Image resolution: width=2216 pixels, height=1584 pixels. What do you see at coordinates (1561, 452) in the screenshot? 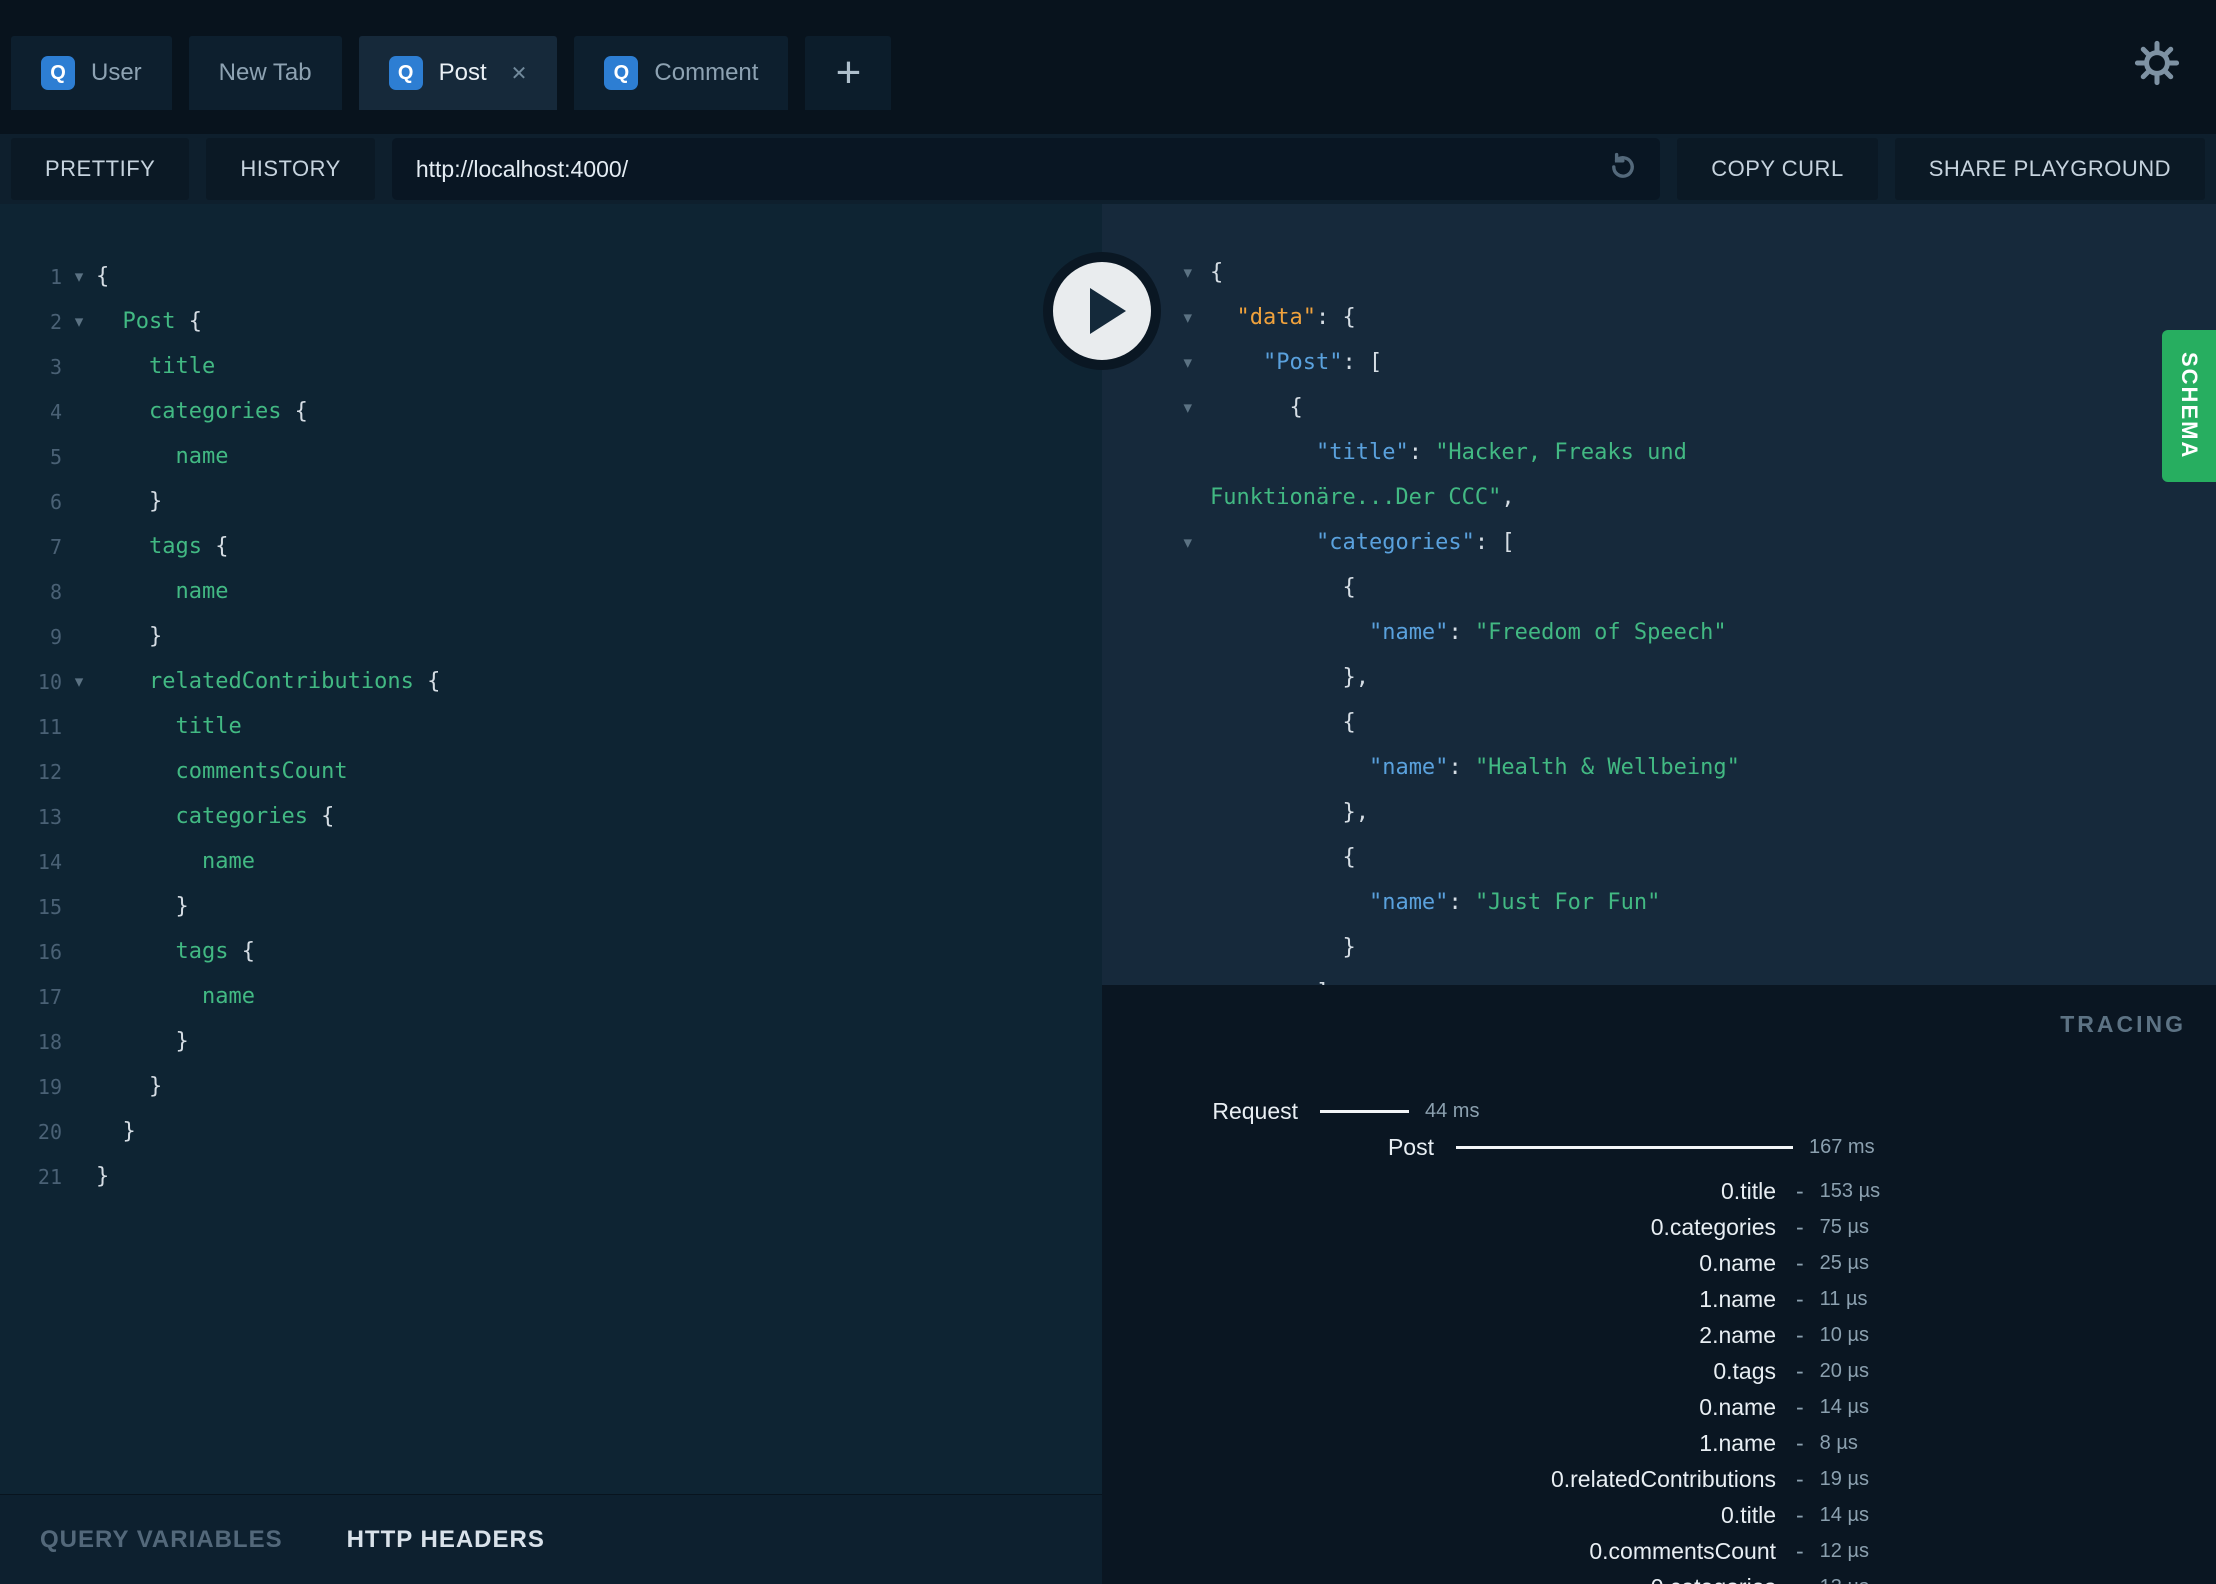
I see `code-token: "Hacker, Freaks und` at bounding box center [1561, 452].